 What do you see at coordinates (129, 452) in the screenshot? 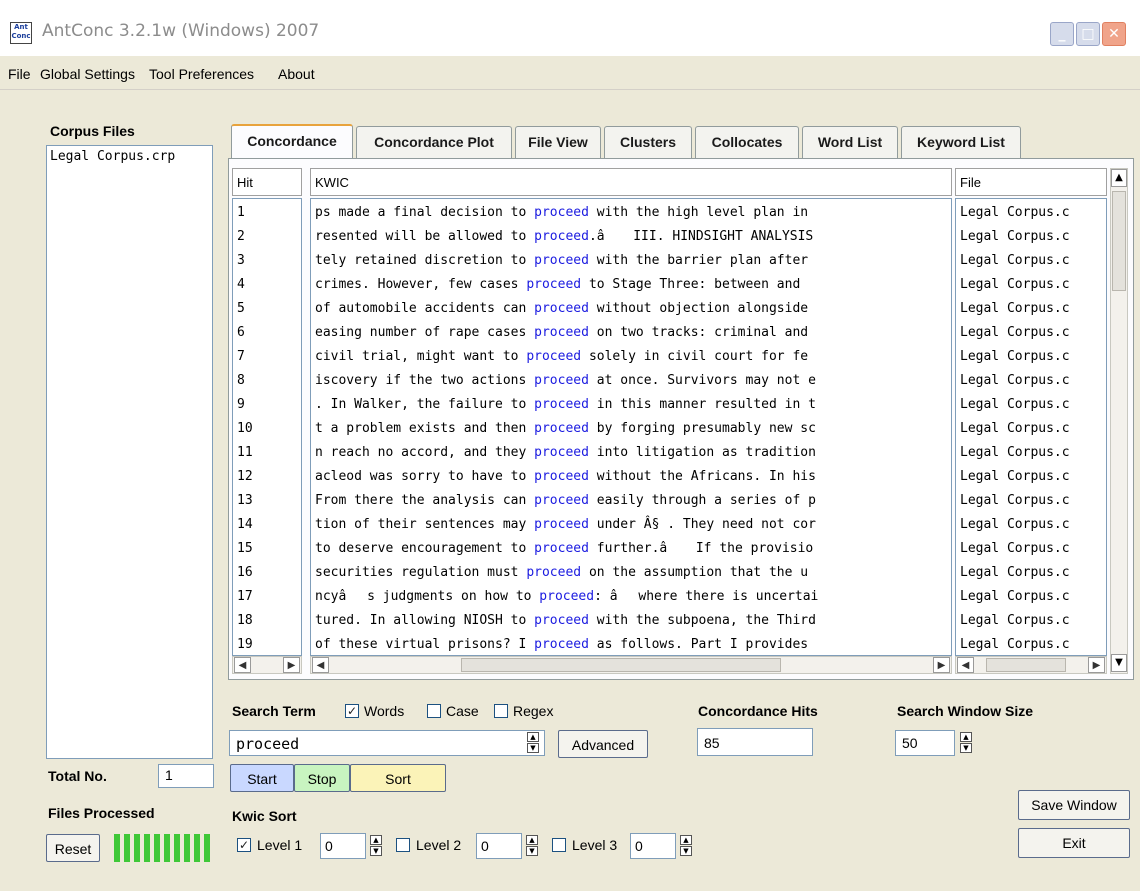
I see `corpus-file-list: Legal Corpus.crp` at bounding box center [129, 452].